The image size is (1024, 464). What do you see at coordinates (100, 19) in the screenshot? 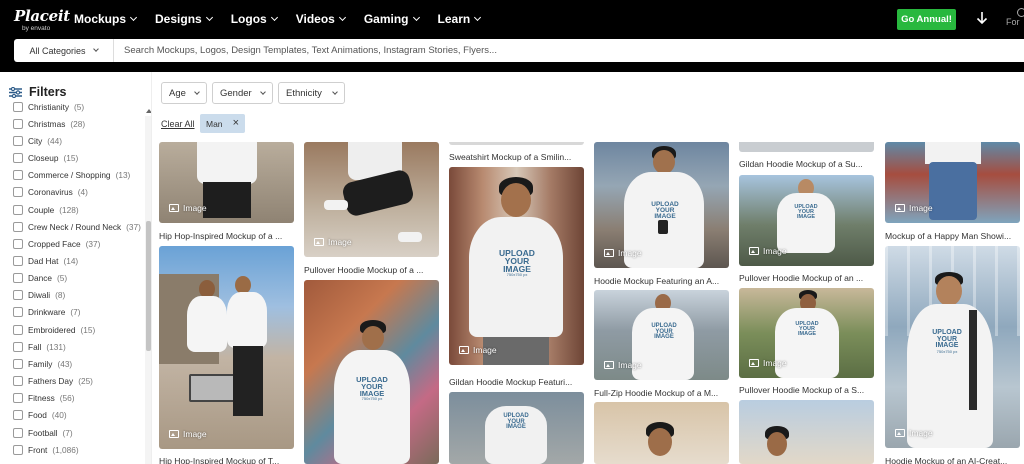
I see `nav-label: Mockups` at bounding box center [100, 19].